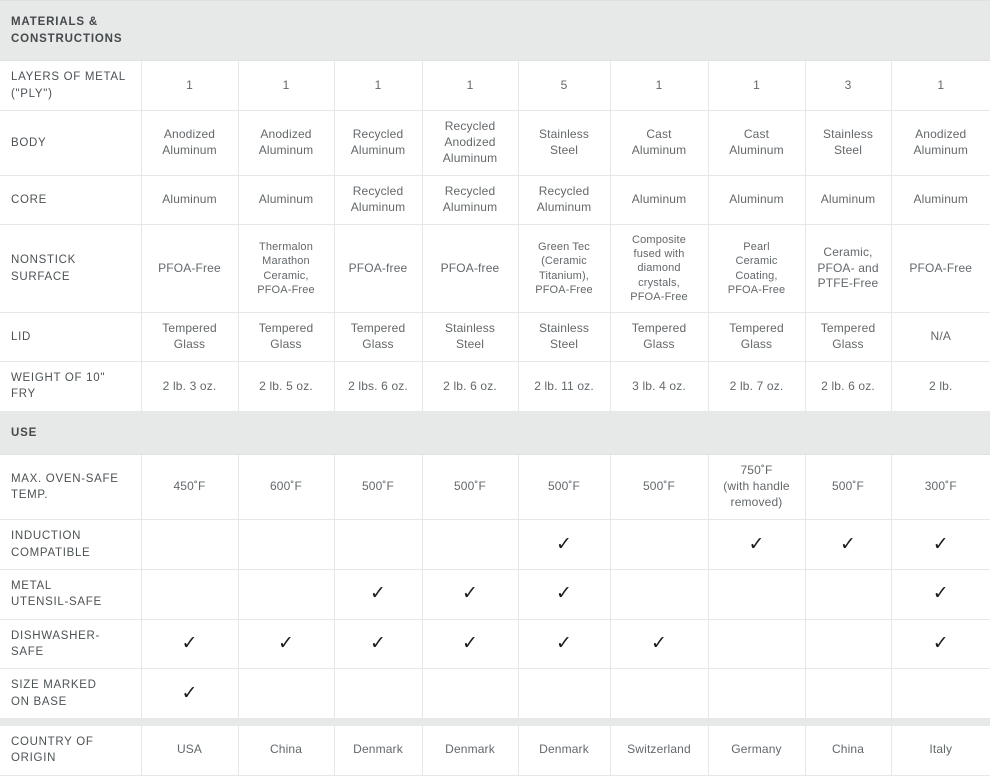 Image resolution: width=990 pixels, height=776 pixels. I want to click on section-header-cell: USE, so click(495, 433).